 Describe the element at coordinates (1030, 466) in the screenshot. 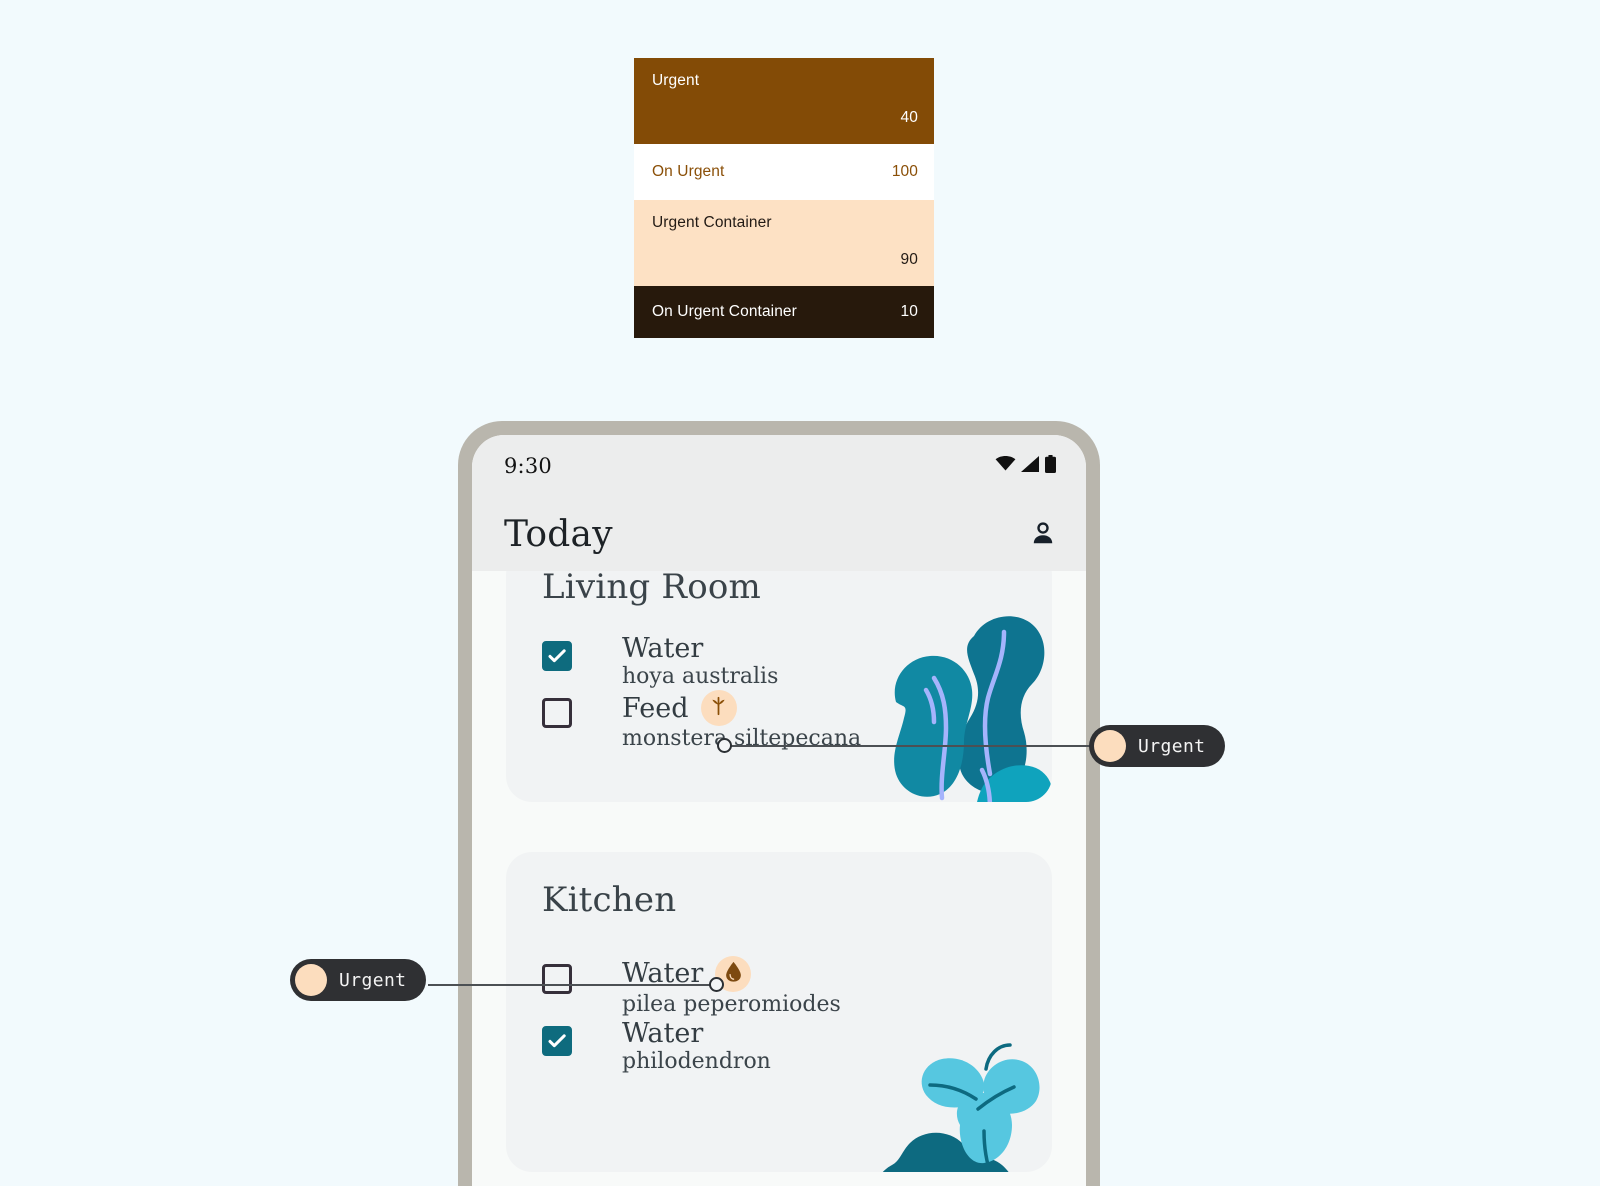

I see `cell-signal-icon` at that location.